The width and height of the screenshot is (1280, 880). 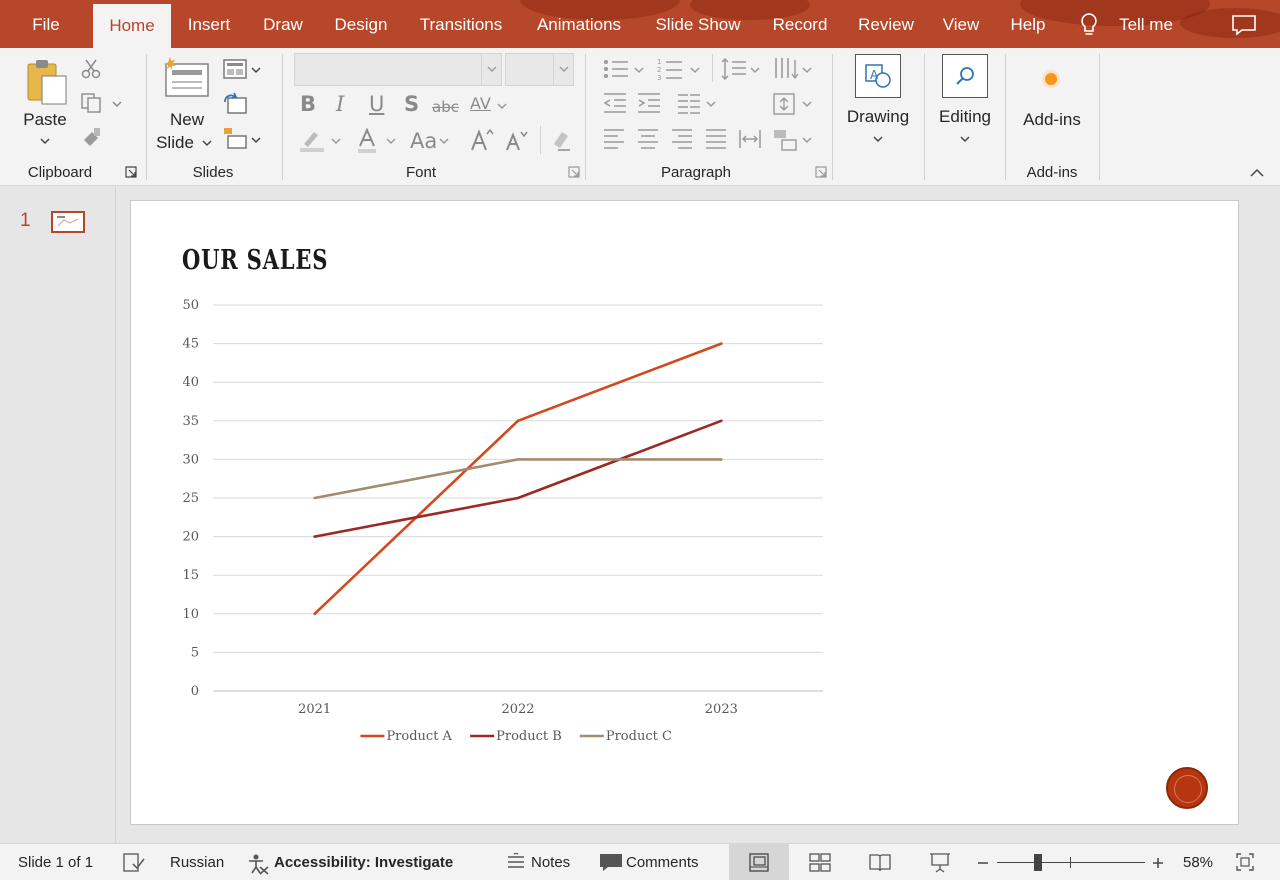 What do you see at coordinates (491, 69) in the screenshot?
I see `font-name-dropdown` at bounding box center [491, 69].